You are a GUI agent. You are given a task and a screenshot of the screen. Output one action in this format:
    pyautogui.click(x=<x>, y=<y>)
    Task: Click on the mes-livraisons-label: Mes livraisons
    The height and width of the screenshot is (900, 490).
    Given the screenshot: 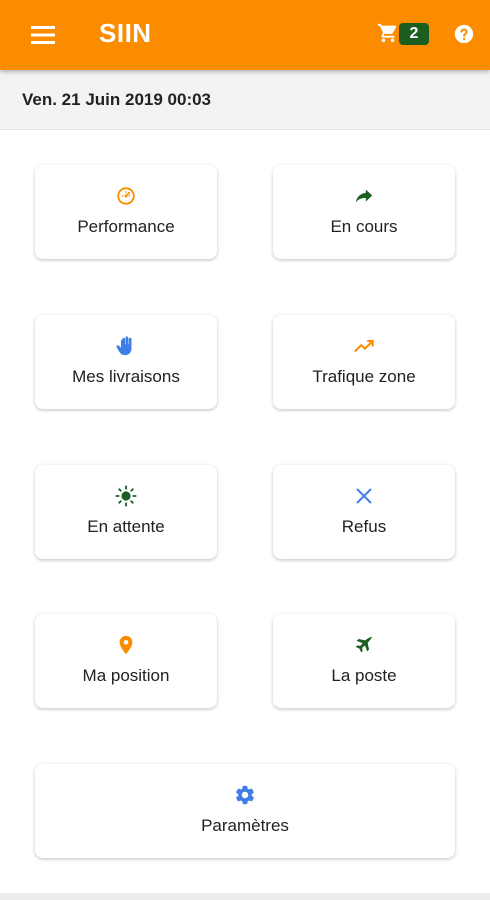 What is the action you would take?
    pyautogui.click(x=126, y=376)
    